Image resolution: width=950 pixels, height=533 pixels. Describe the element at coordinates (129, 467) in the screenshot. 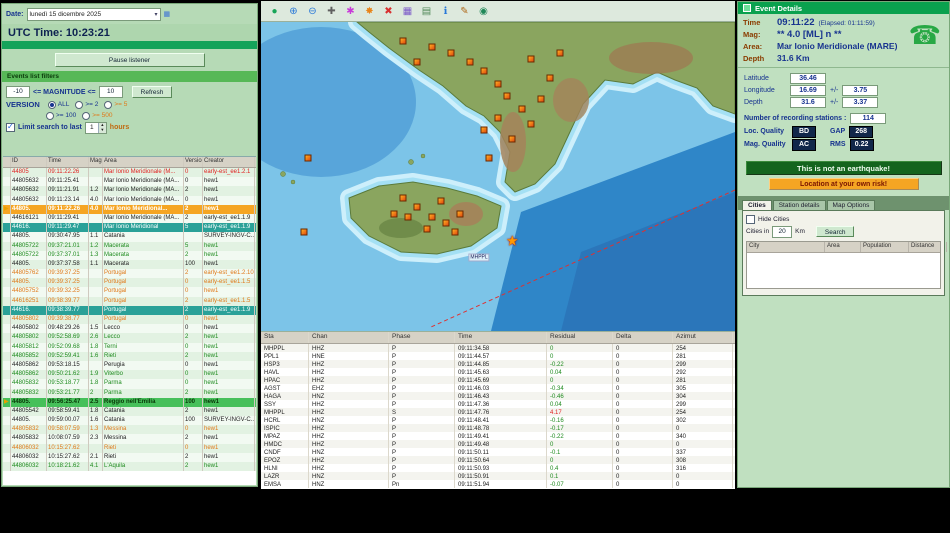

I see `event-row: 44806032 10:18:21.62 4.1 L'Aquila 2 hew1` at that location.